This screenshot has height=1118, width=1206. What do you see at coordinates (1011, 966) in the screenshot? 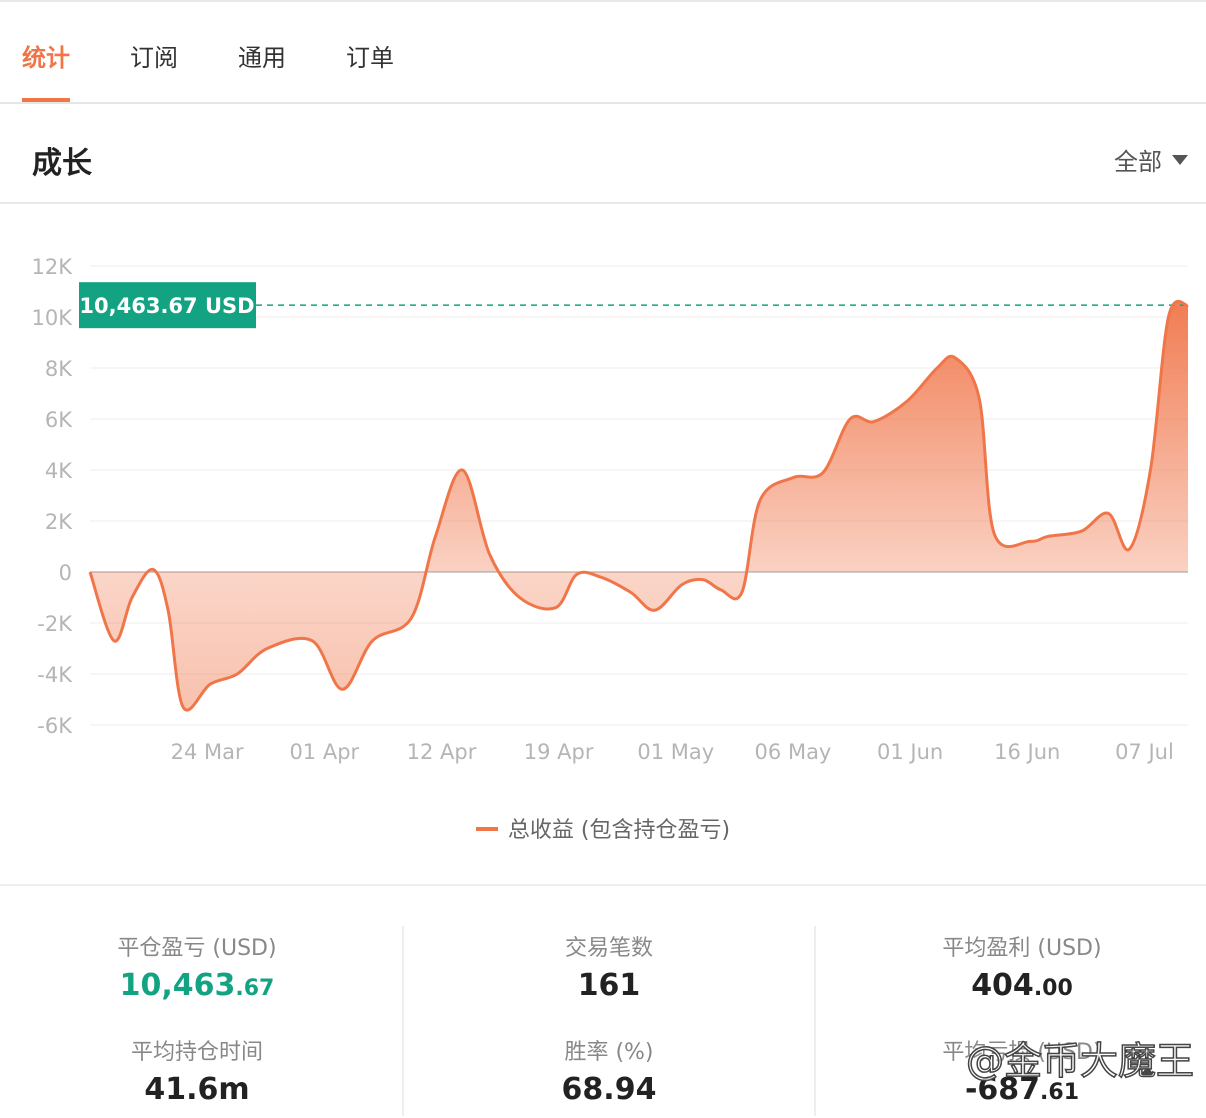
I see `stat-avg-profit: 平均盈利 (USD) 404.00` at bounding box center [1011, 966].